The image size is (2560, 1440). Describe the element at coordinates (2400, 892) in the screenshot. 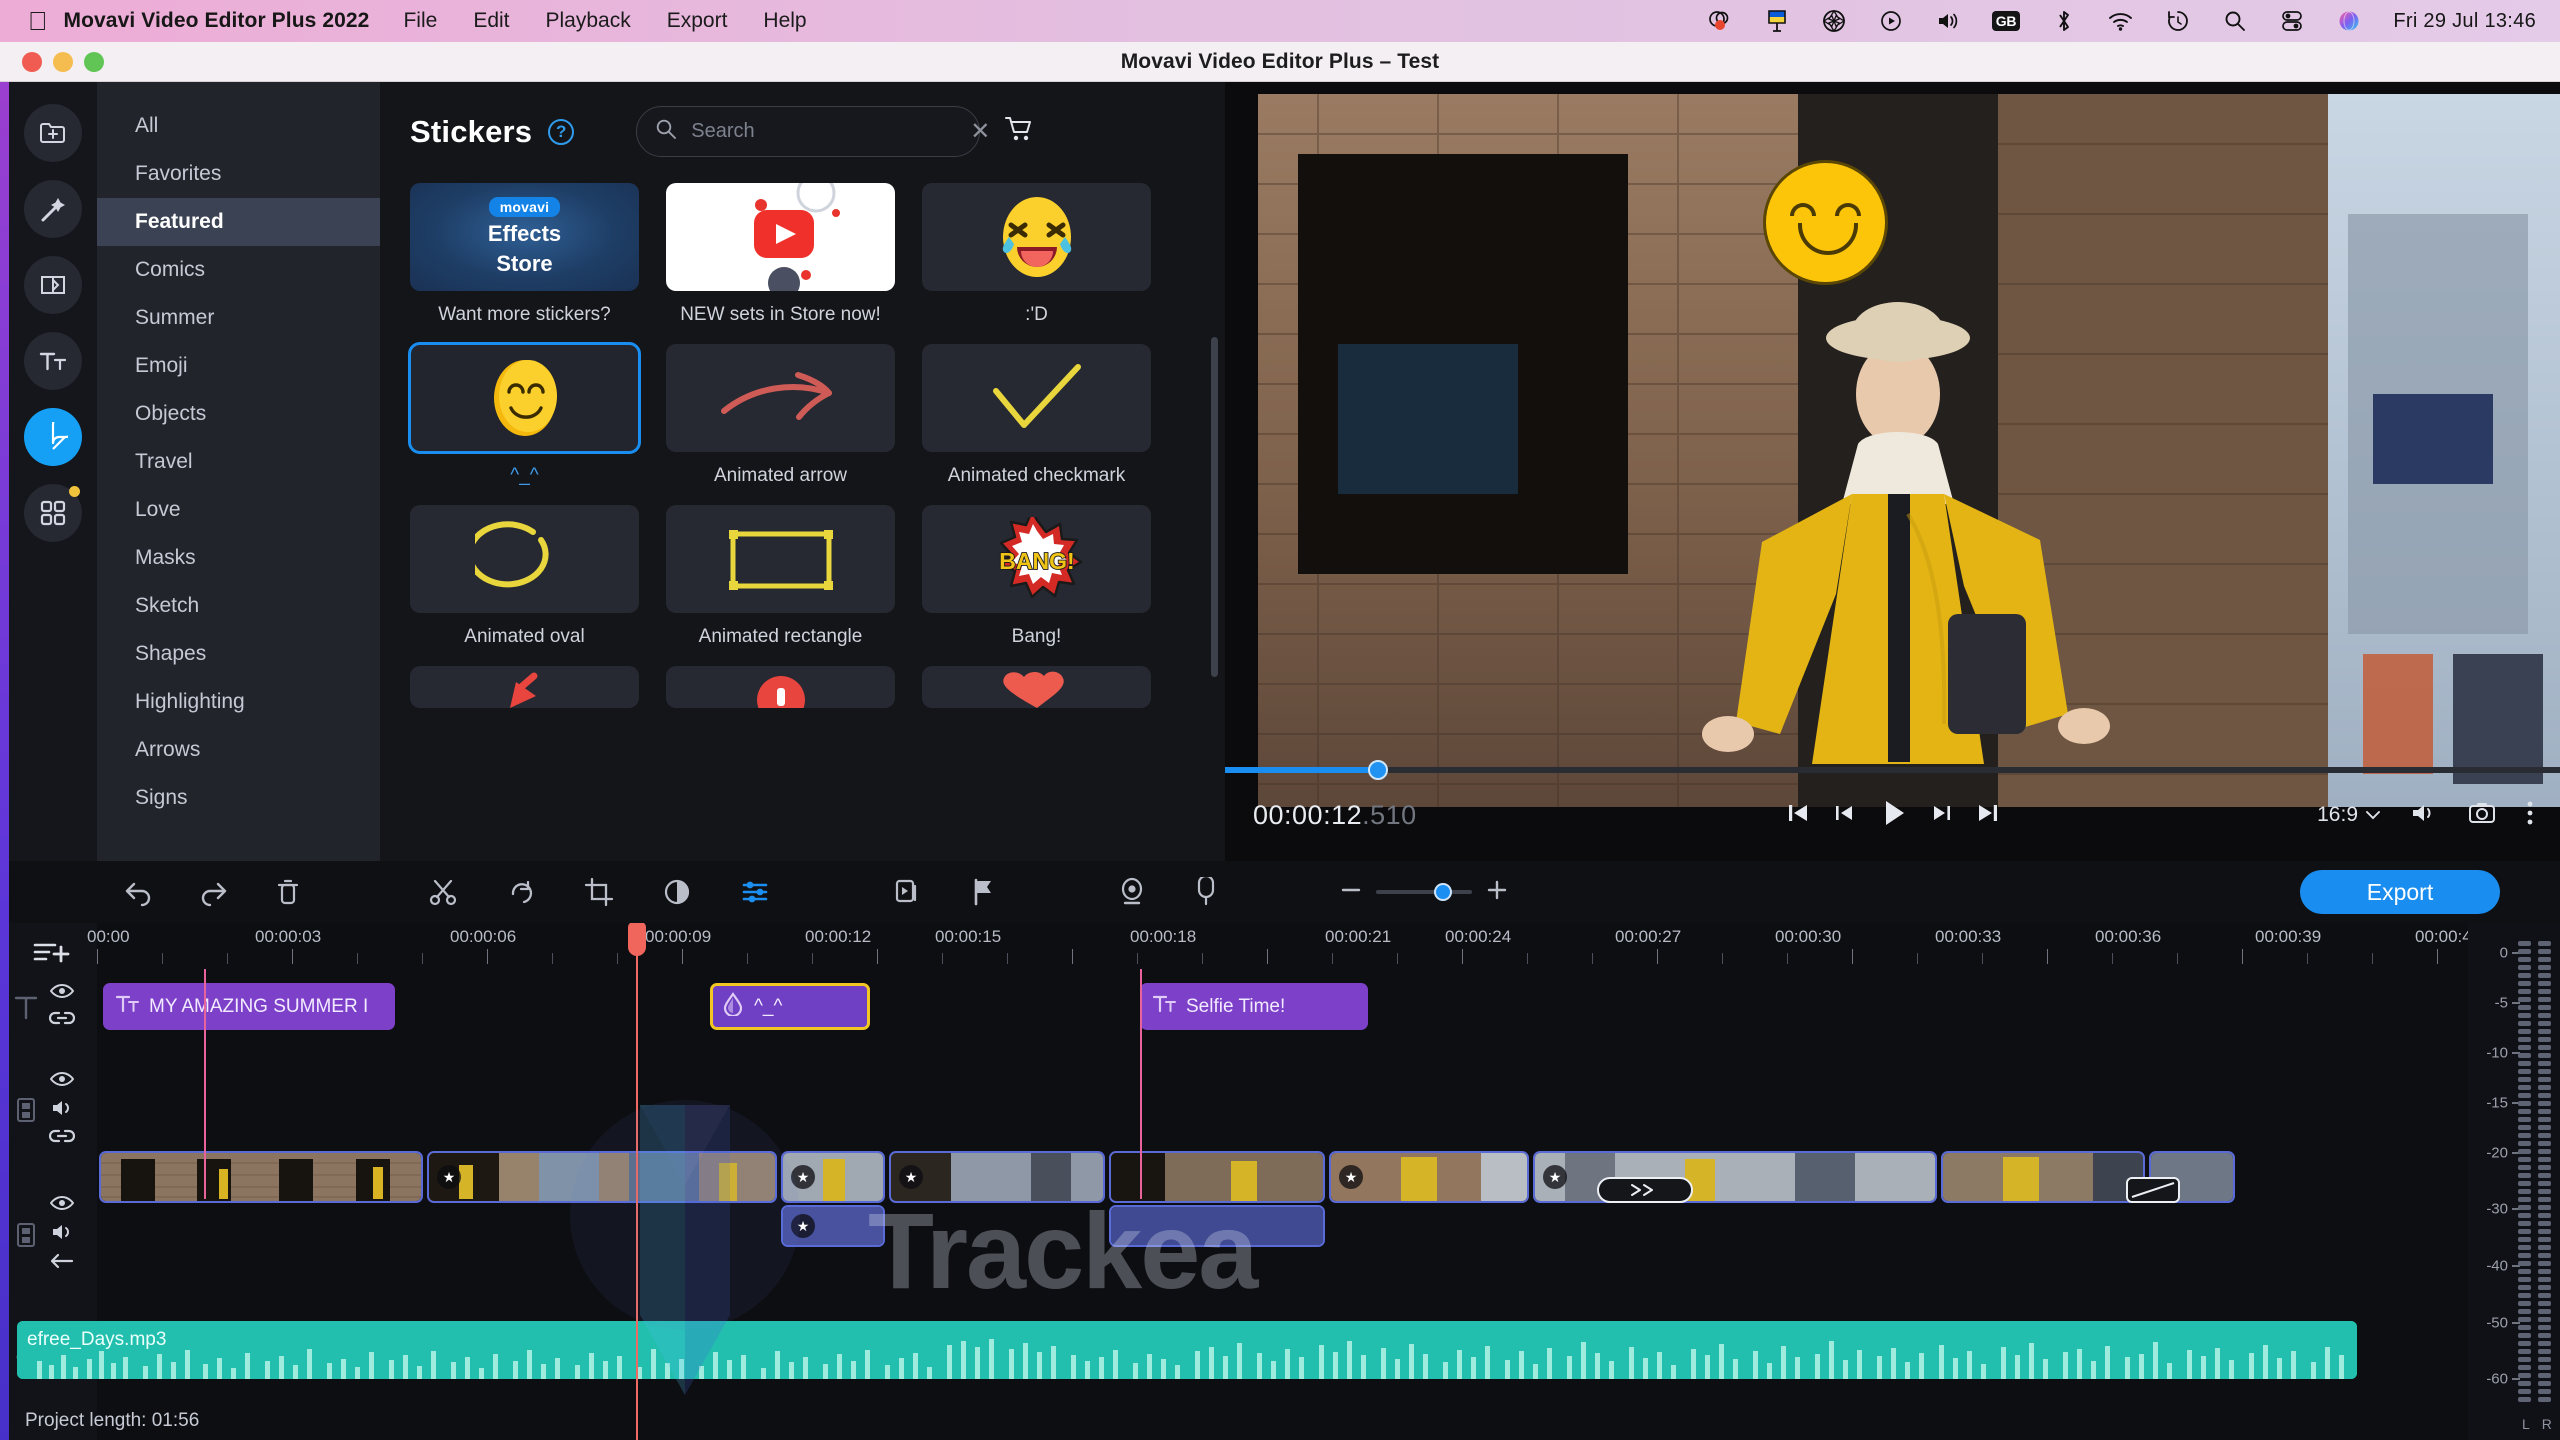

I see `export-button: Export` at that location.